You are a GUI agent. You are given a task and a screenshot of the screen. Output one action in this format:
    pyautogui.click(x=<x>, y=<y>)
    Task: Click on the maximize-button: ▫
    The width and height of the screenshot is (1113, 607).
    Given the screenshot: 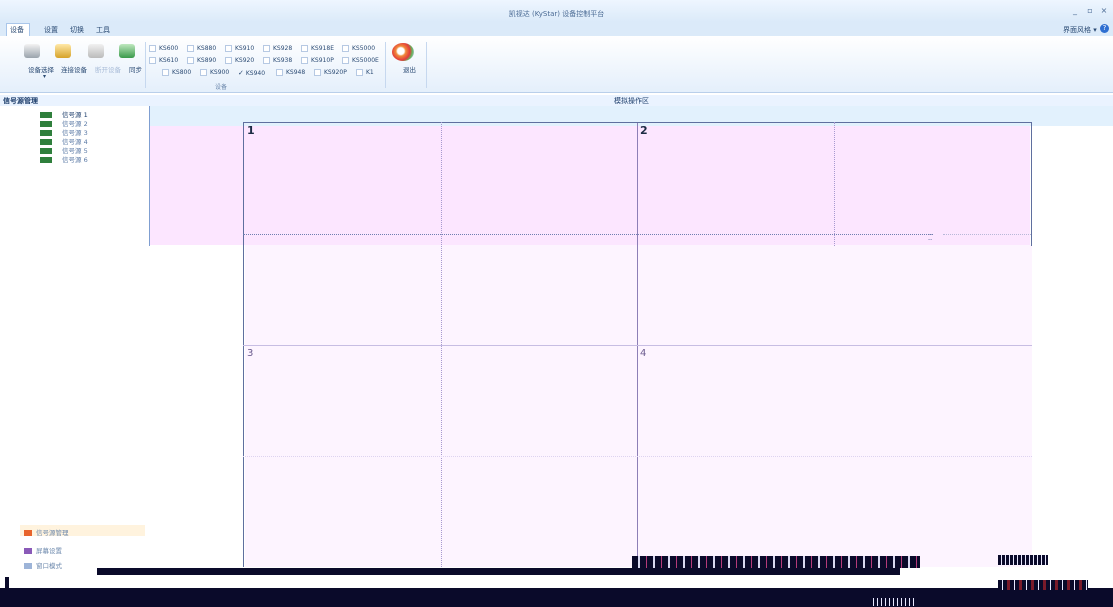 What is the action you would take?
    pyautogui.click(x=1090, y=11)
    